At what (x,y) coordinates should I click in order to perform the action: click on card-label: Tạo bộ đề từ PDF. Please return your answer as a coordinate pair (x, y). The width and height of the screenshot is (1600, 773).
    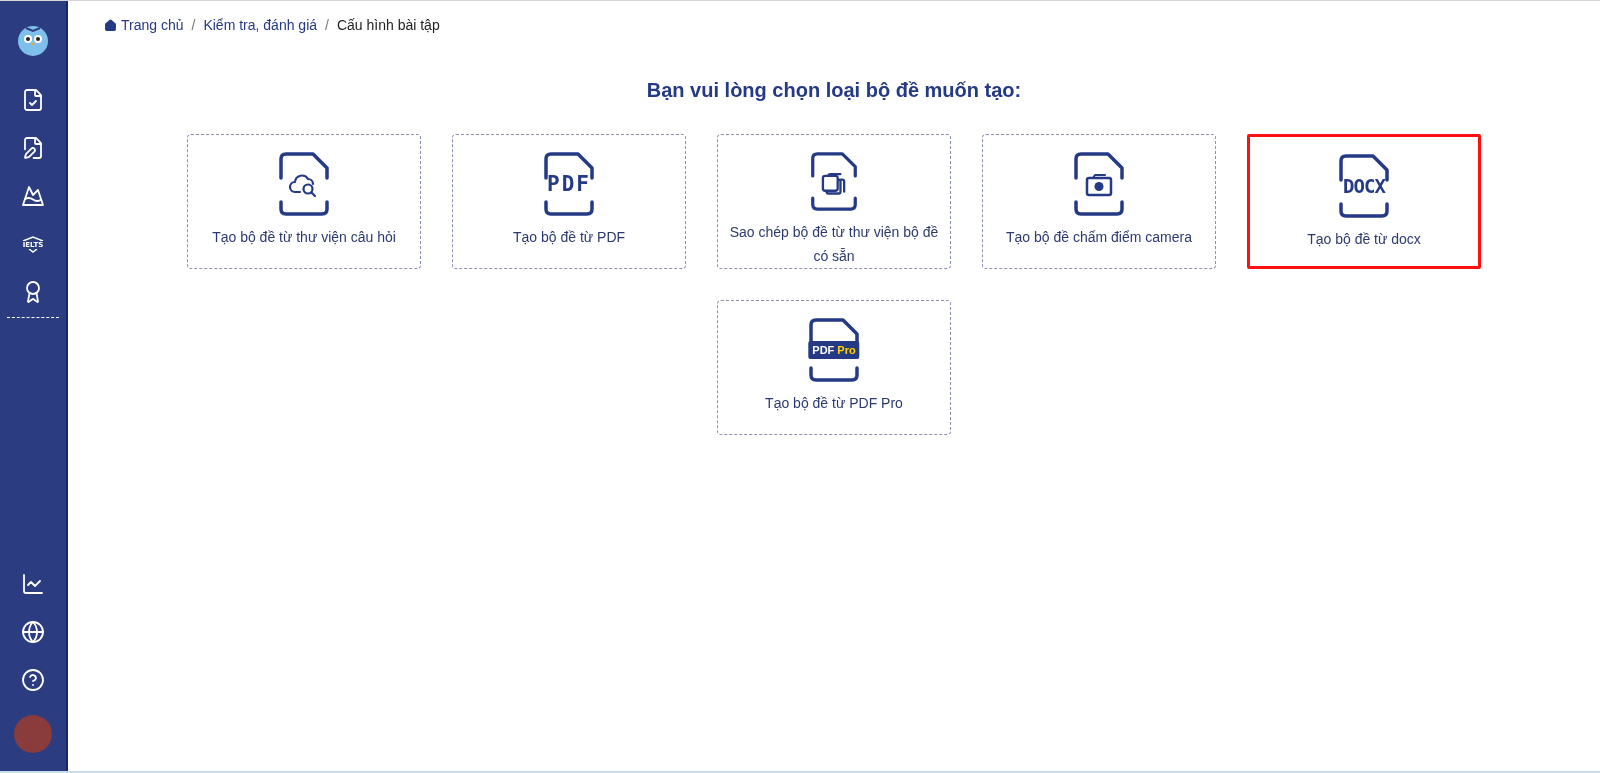
    Looking at the image, I should click on (569, 237).